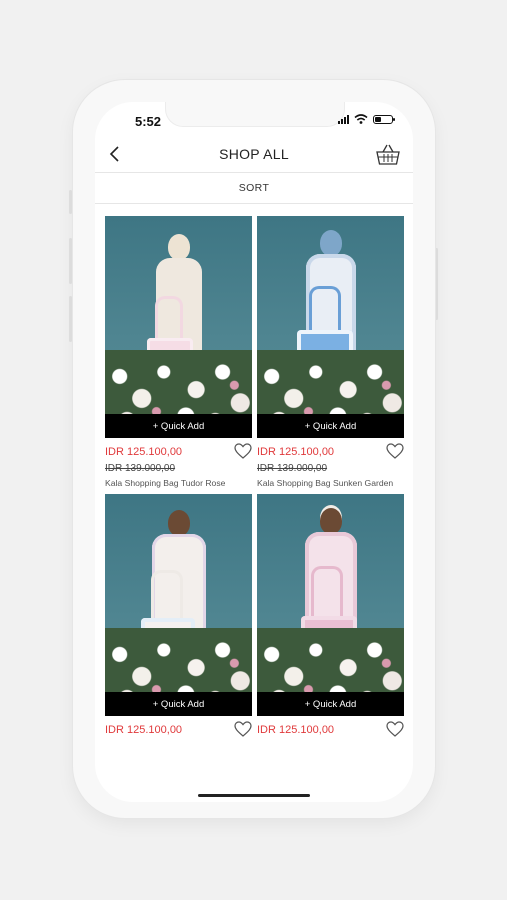 The height and width of the screenshot is (900, 507). What do you see at coordinates (384, 119) in the screenshot?
I see `battery-icon` at bounding box center [384, 119].